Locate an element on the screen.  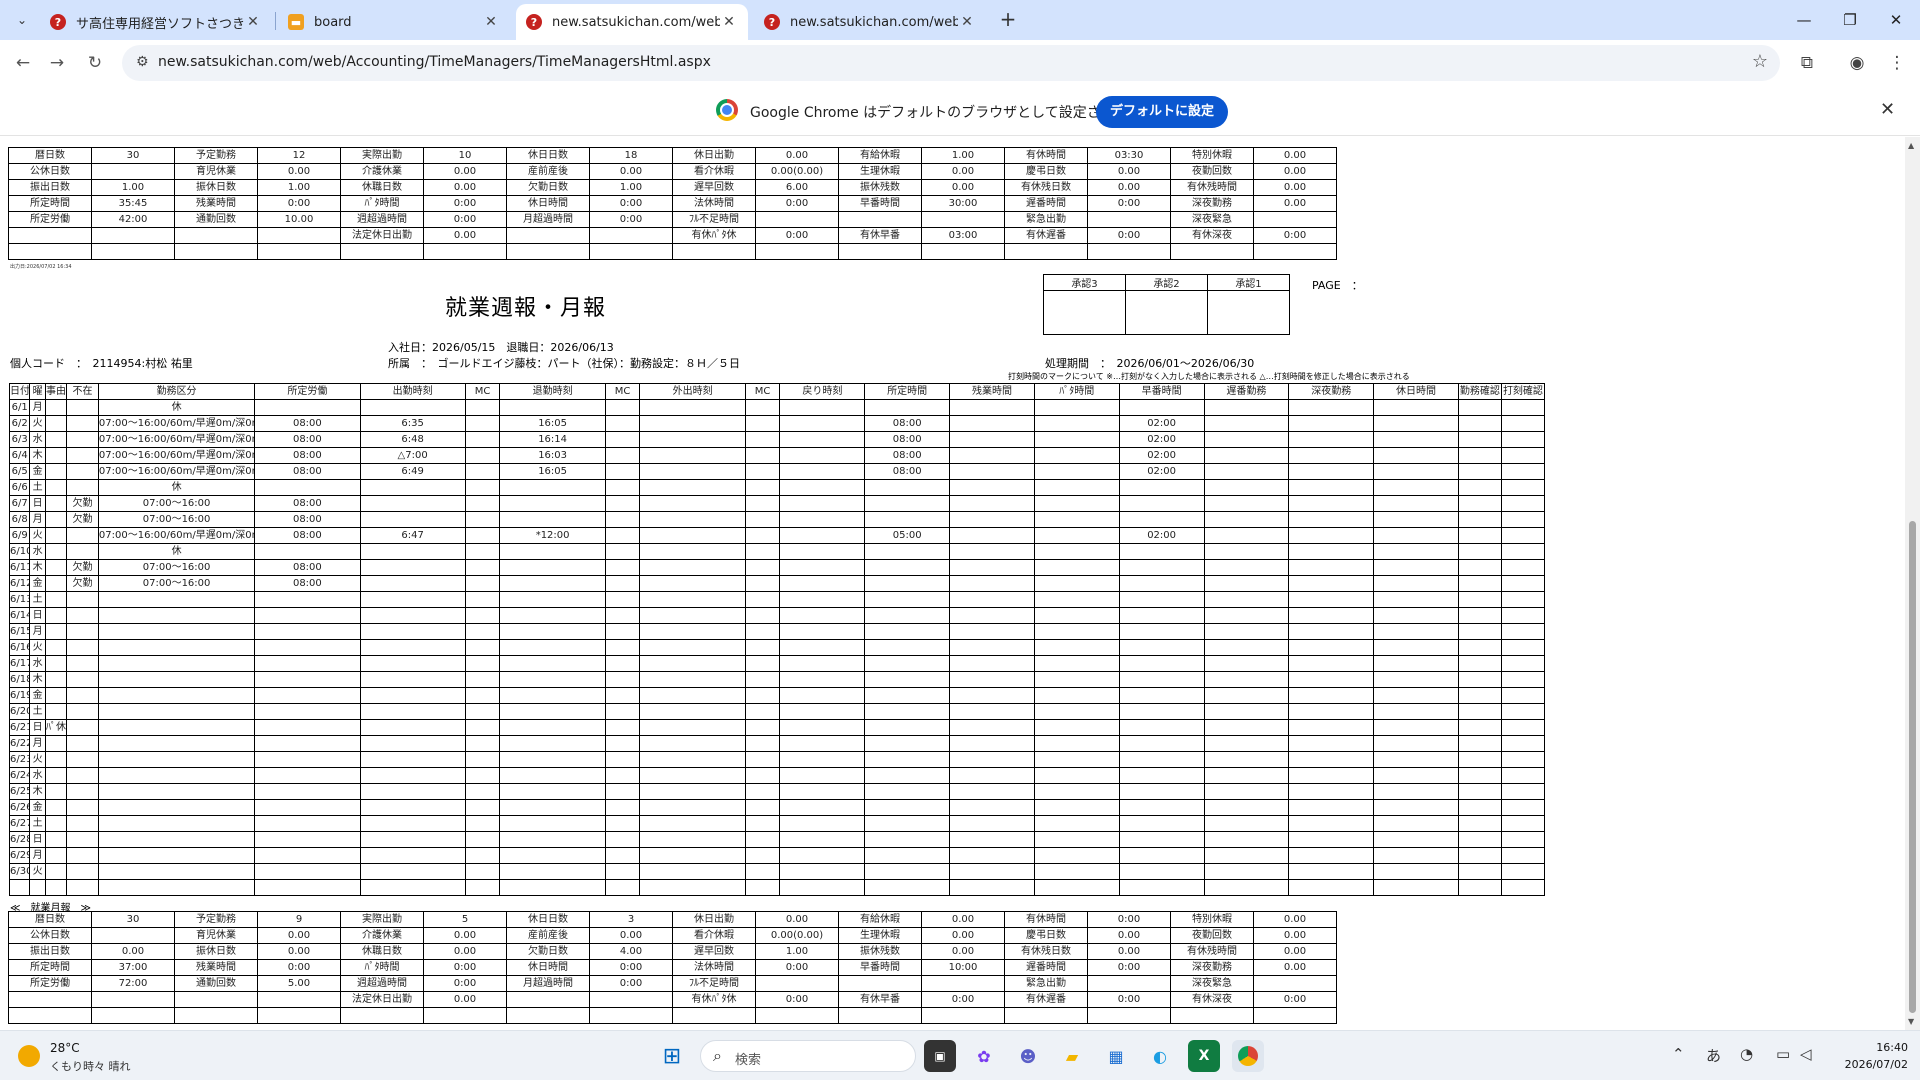
weather-sun-icon is located at coordinates (29, 1056).